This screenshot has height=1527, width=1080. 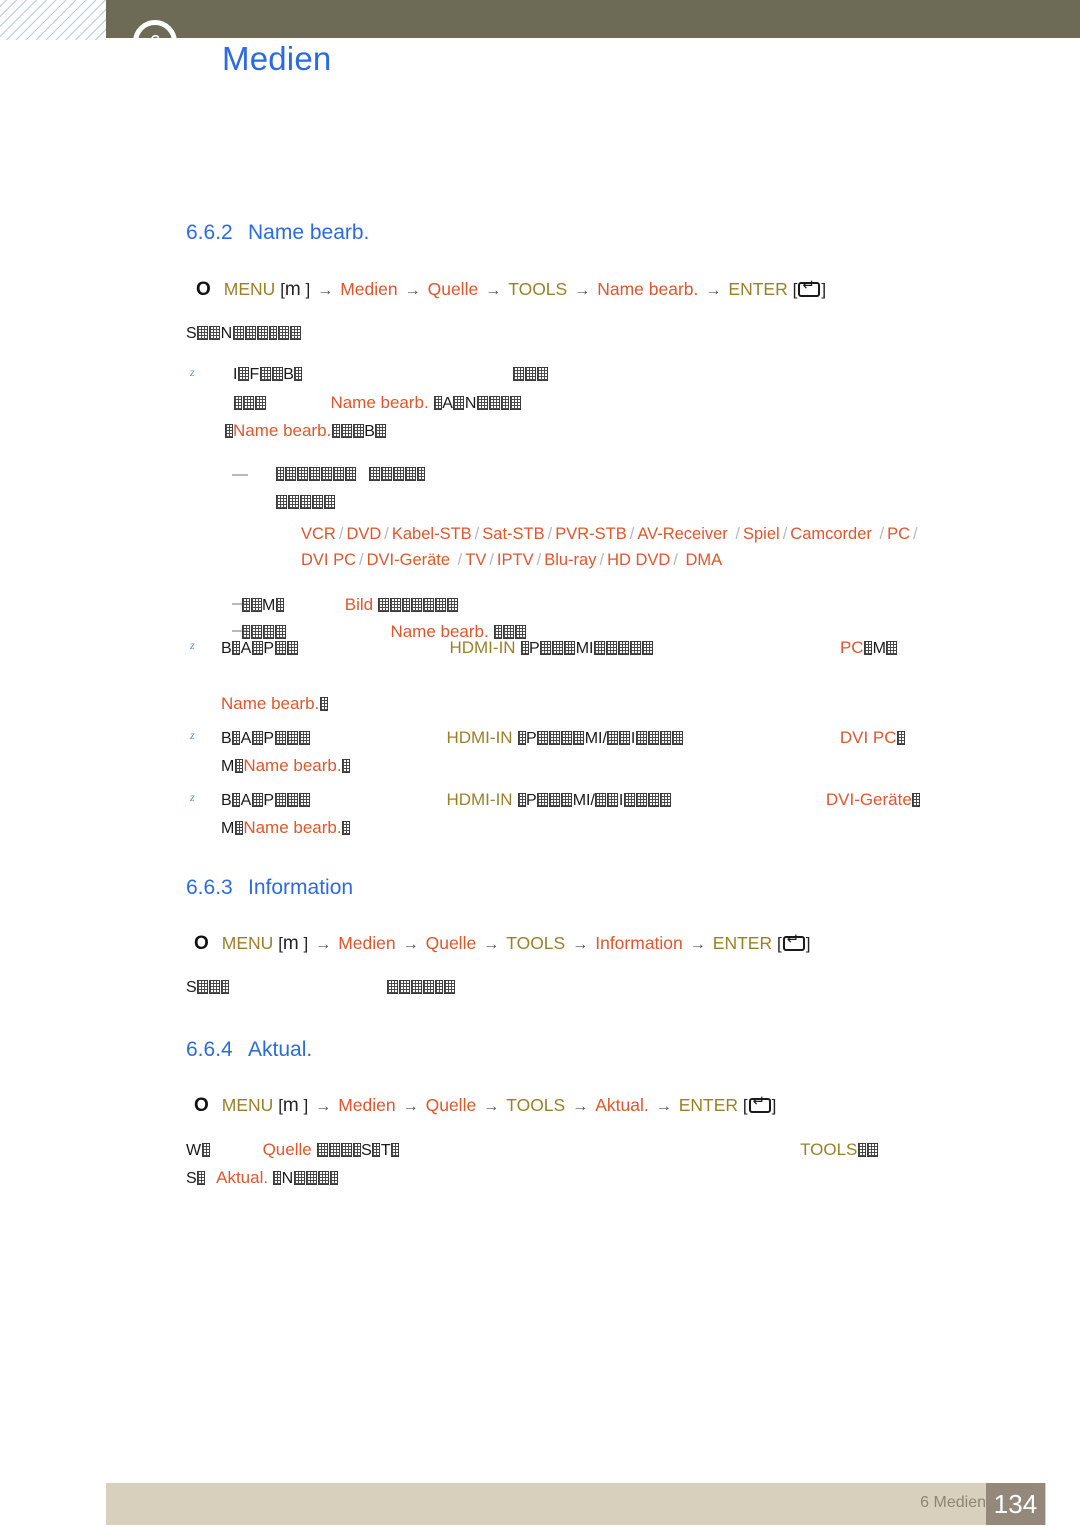 I want to click on device-blu-ray: Blu-ray, so click(x=570, y=560).